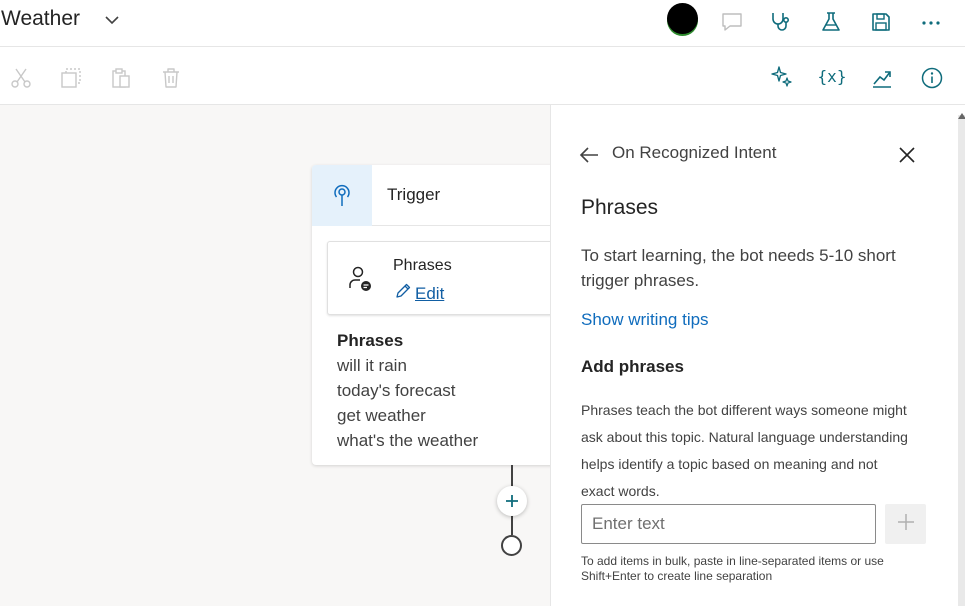  What do you see at coordinates (21, 78) in the screenshot?
I see `cut-icon` at bounding box center [21, 78].